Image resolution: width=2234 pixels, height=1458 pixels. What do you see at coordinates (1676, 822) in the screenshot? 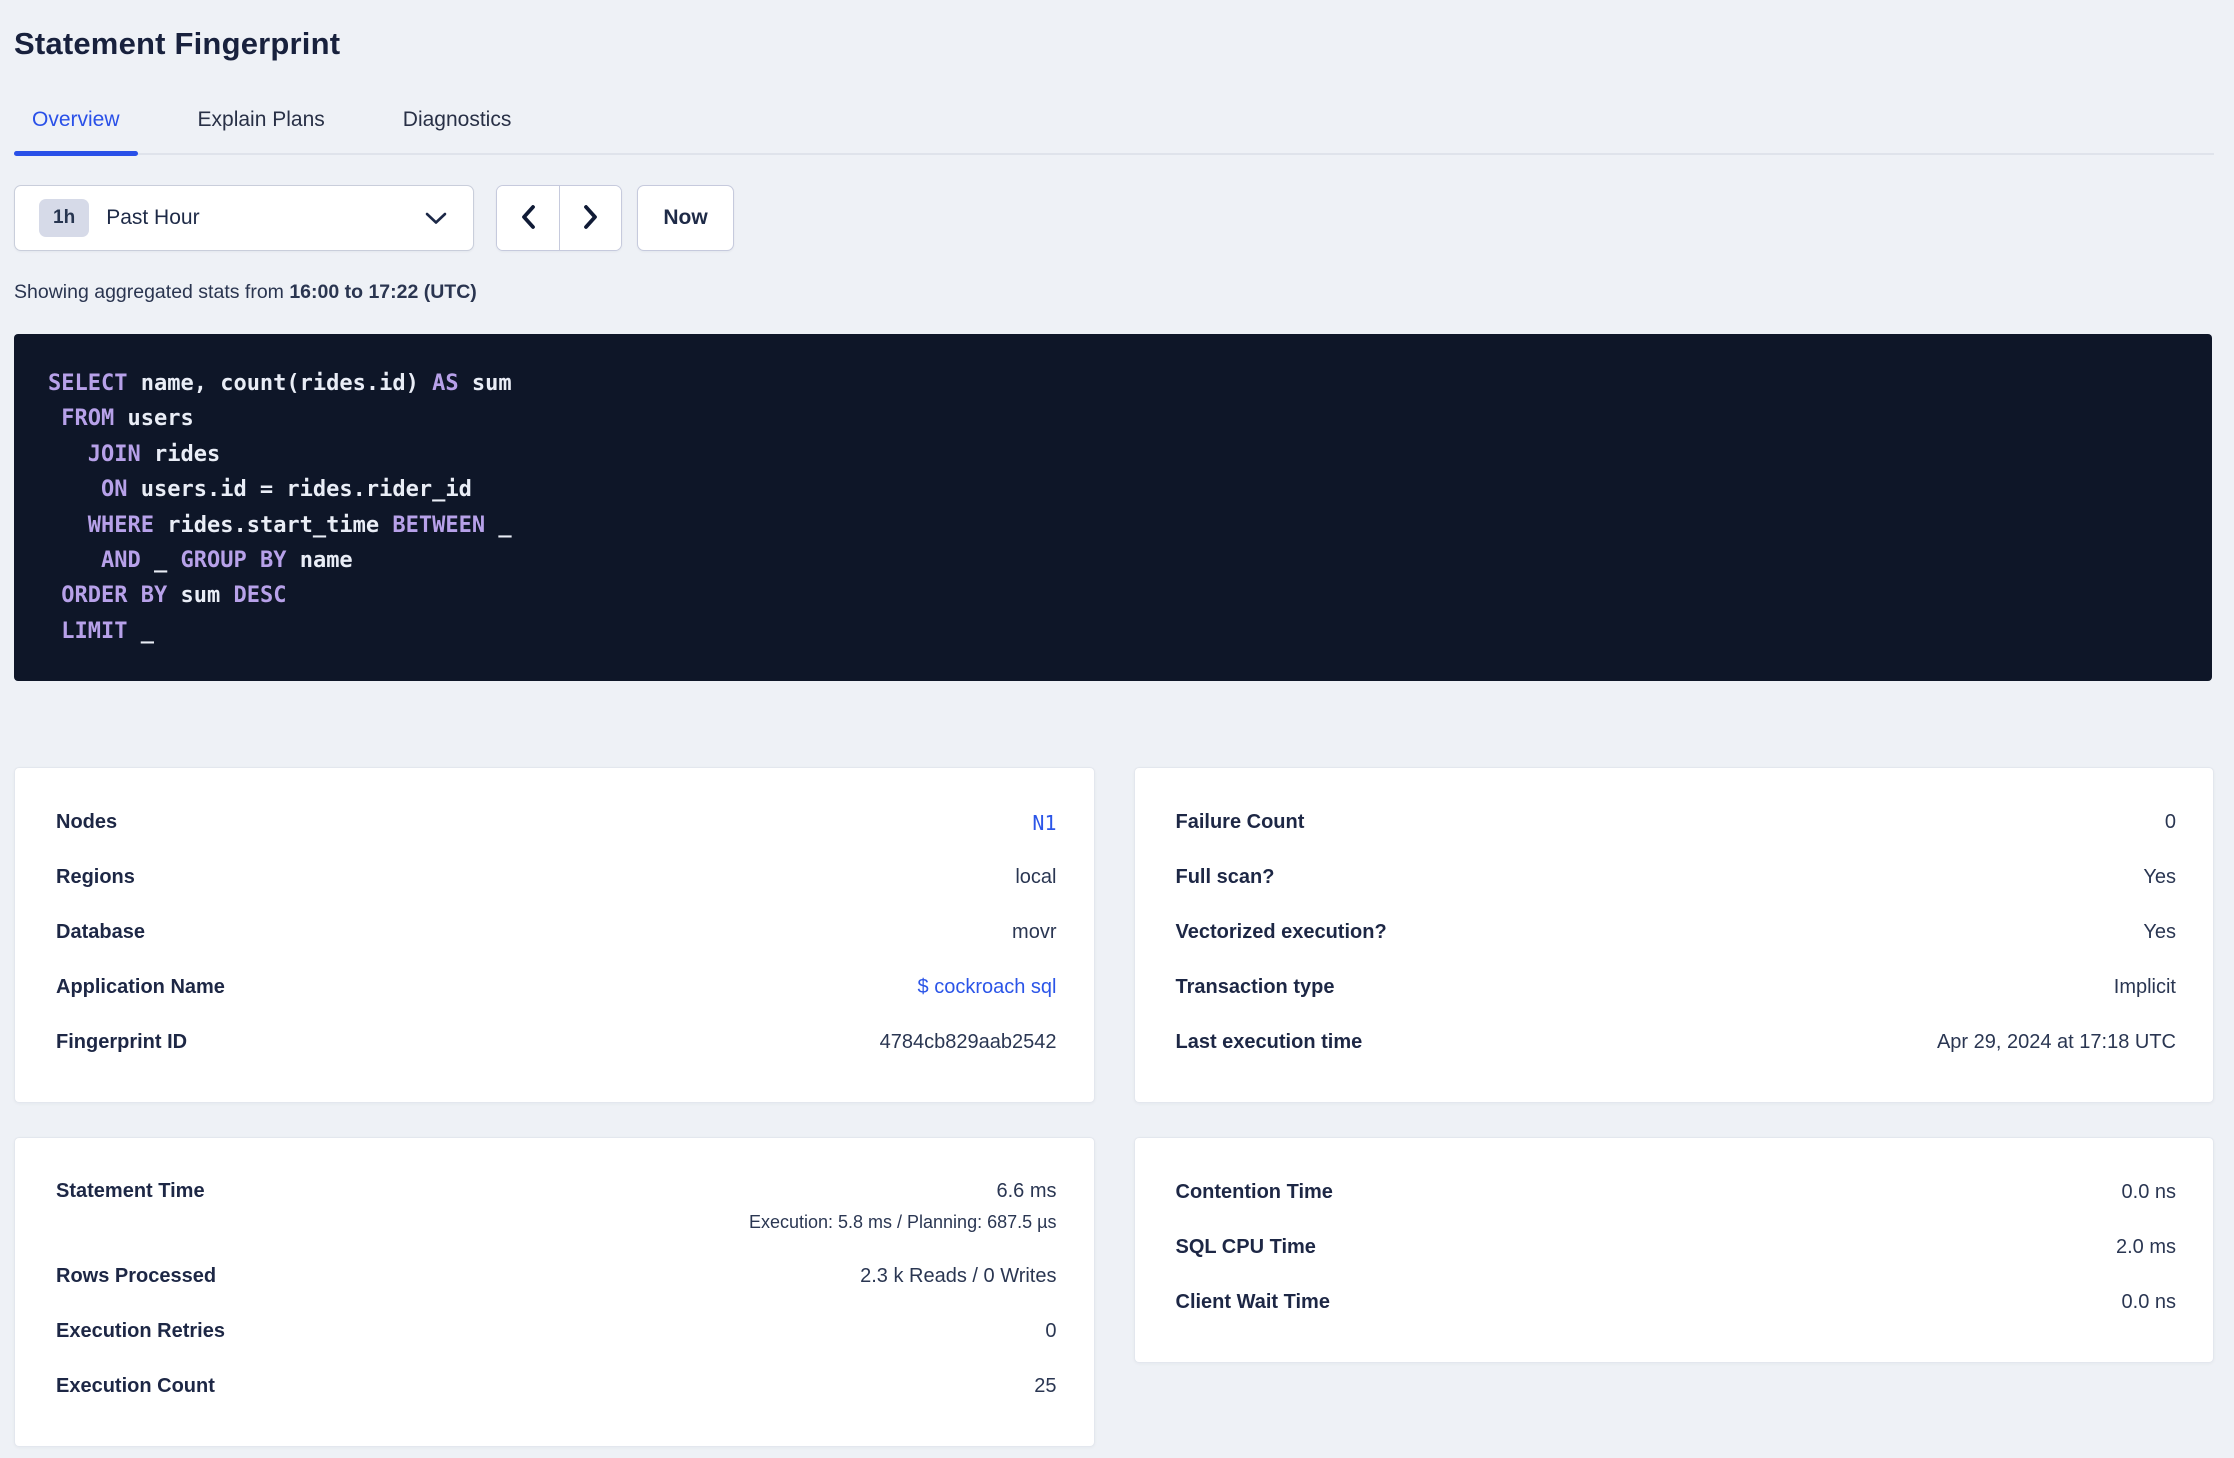
I see `stat-row-failure-count: Failure Count 0` at bounding box center [1676, 822].